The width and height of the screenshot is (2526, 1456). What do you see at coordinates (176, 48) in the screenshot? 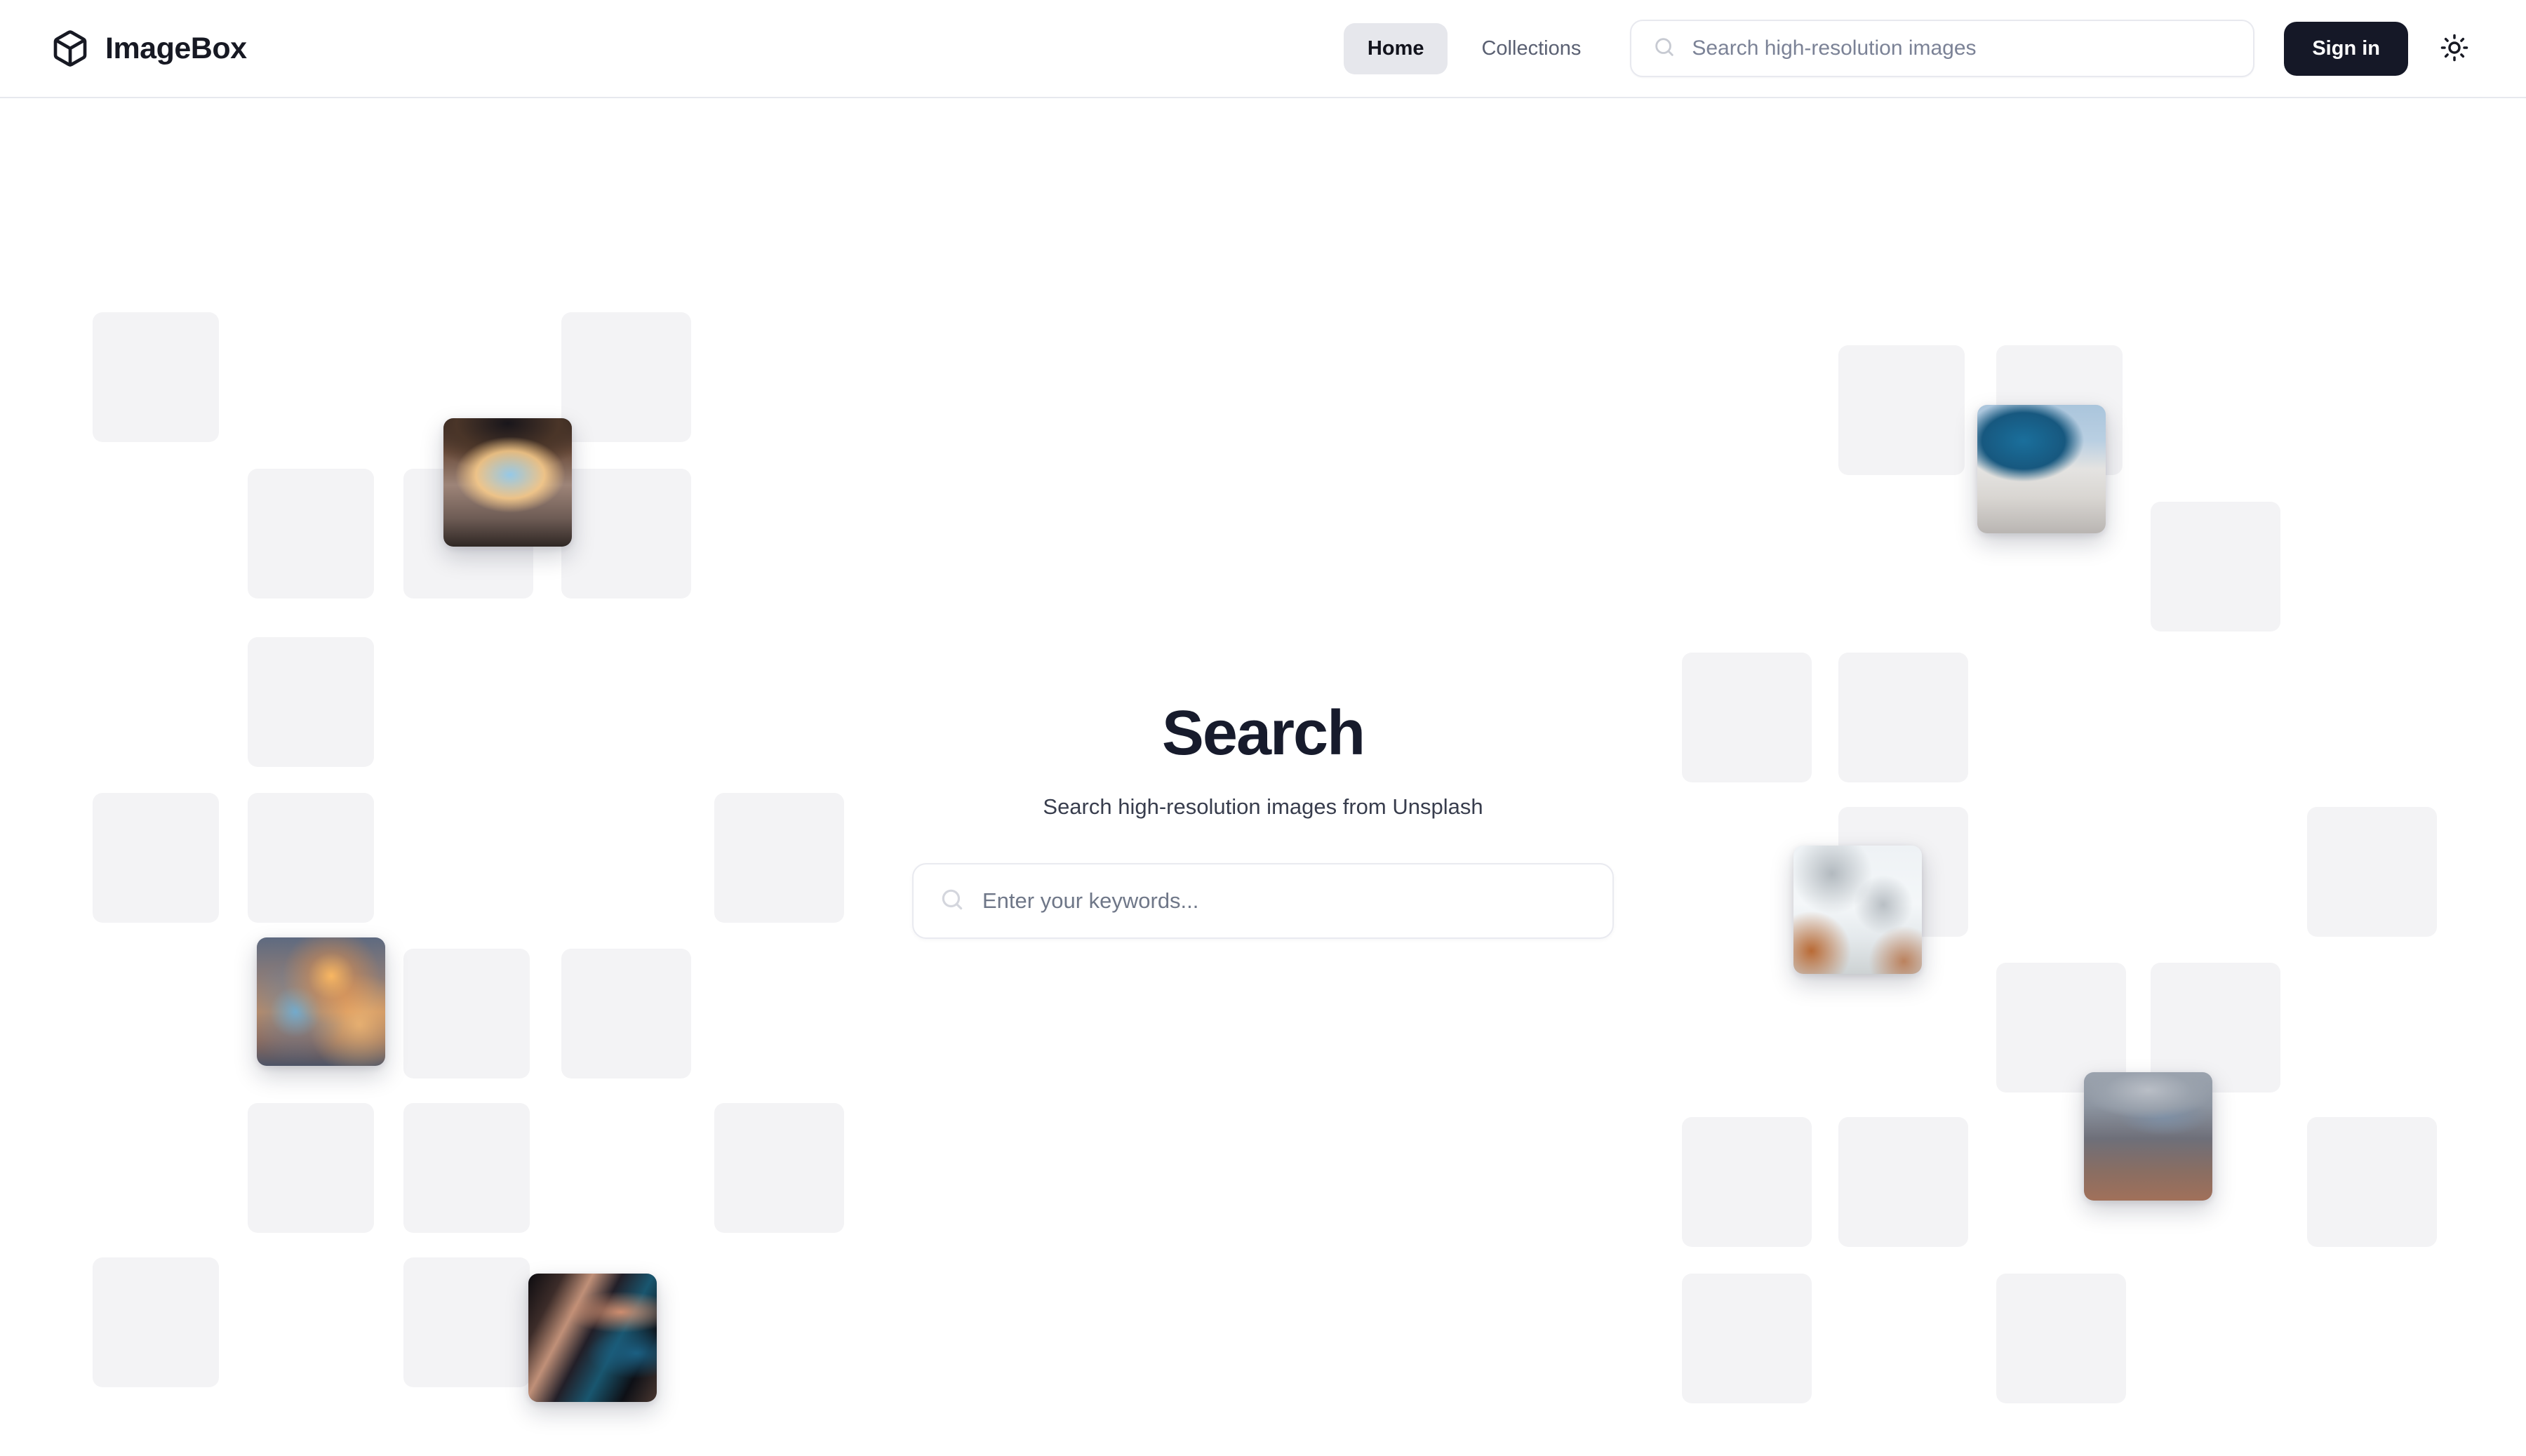
I see `brand-name: ImageBox` at bounding box center [176, 48].